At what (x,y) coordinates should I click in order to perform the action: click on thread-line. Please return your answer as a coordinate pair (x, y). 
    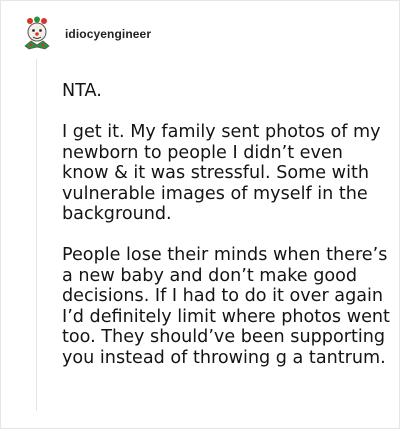
    Looking at the image, I should click on (36, 235).